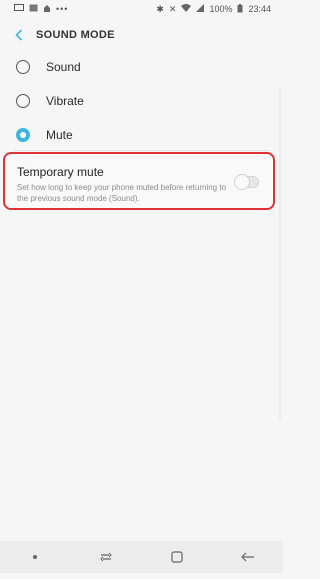 This screenshot has width=320, height=579. Describe the element at coordinates (172, 8) in the screenshot. I see `mute-icon: ✕` at that location.